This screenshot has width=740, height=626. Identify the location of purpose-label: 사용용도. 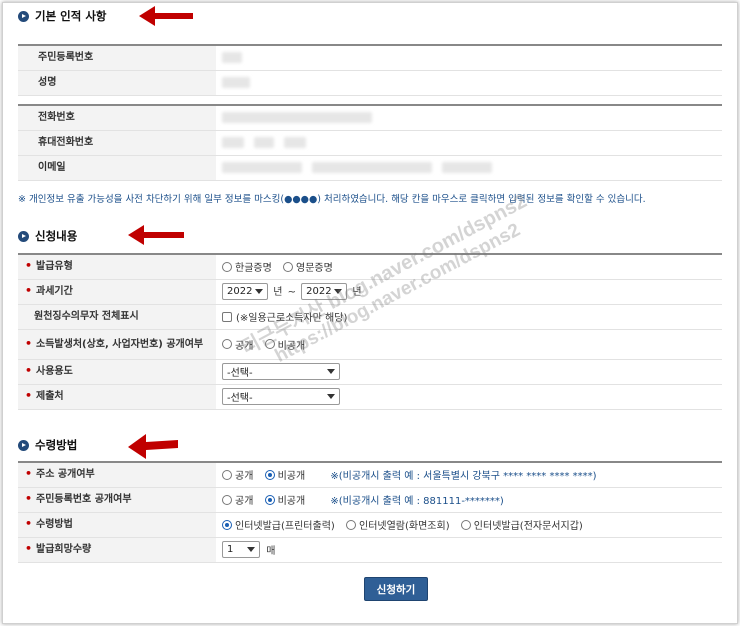
(53, 371).